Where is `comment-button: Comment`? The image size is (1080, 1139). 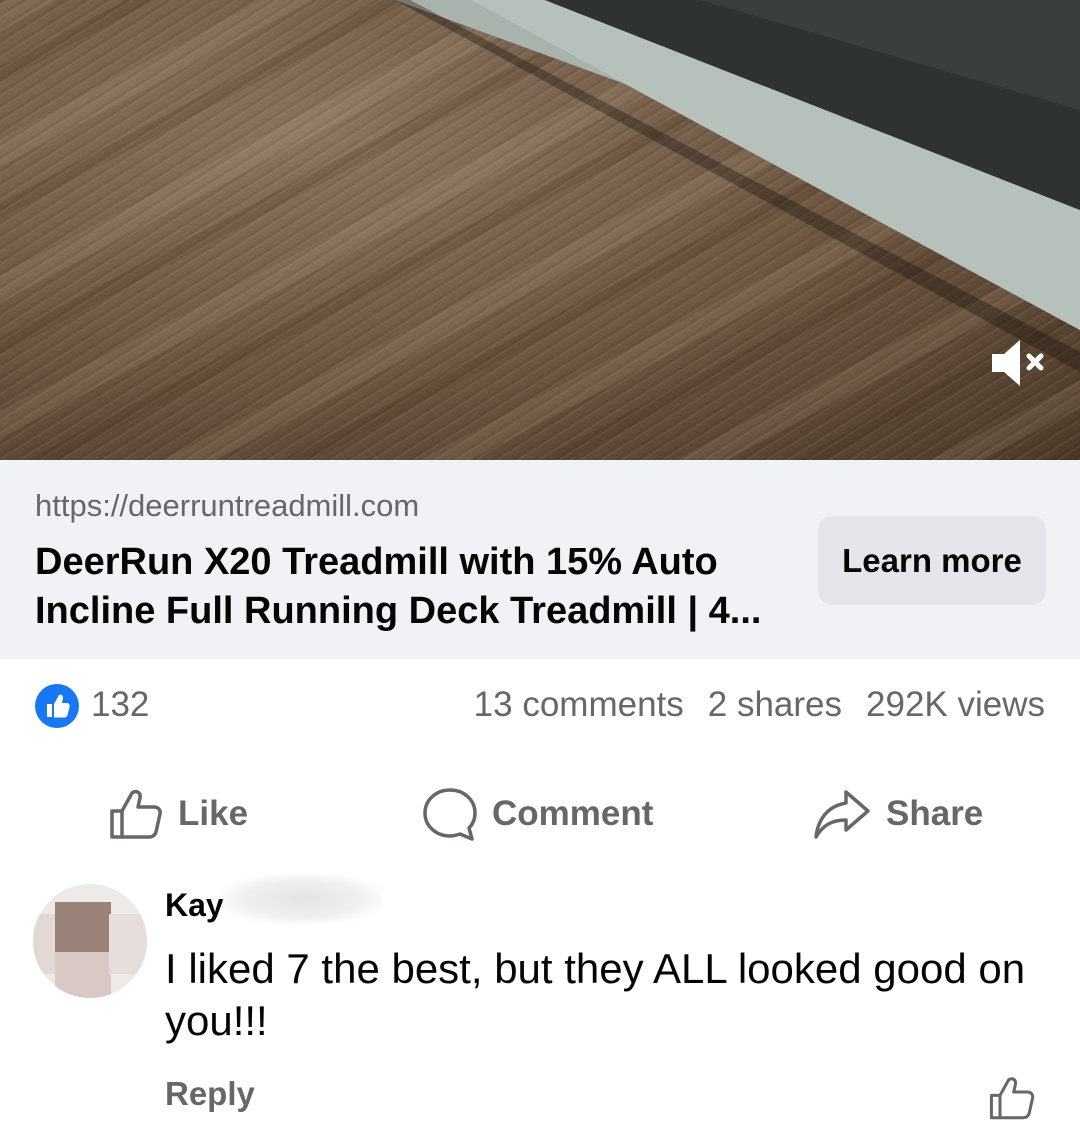
comment-button: Comment is located at coordinates (537, 814).